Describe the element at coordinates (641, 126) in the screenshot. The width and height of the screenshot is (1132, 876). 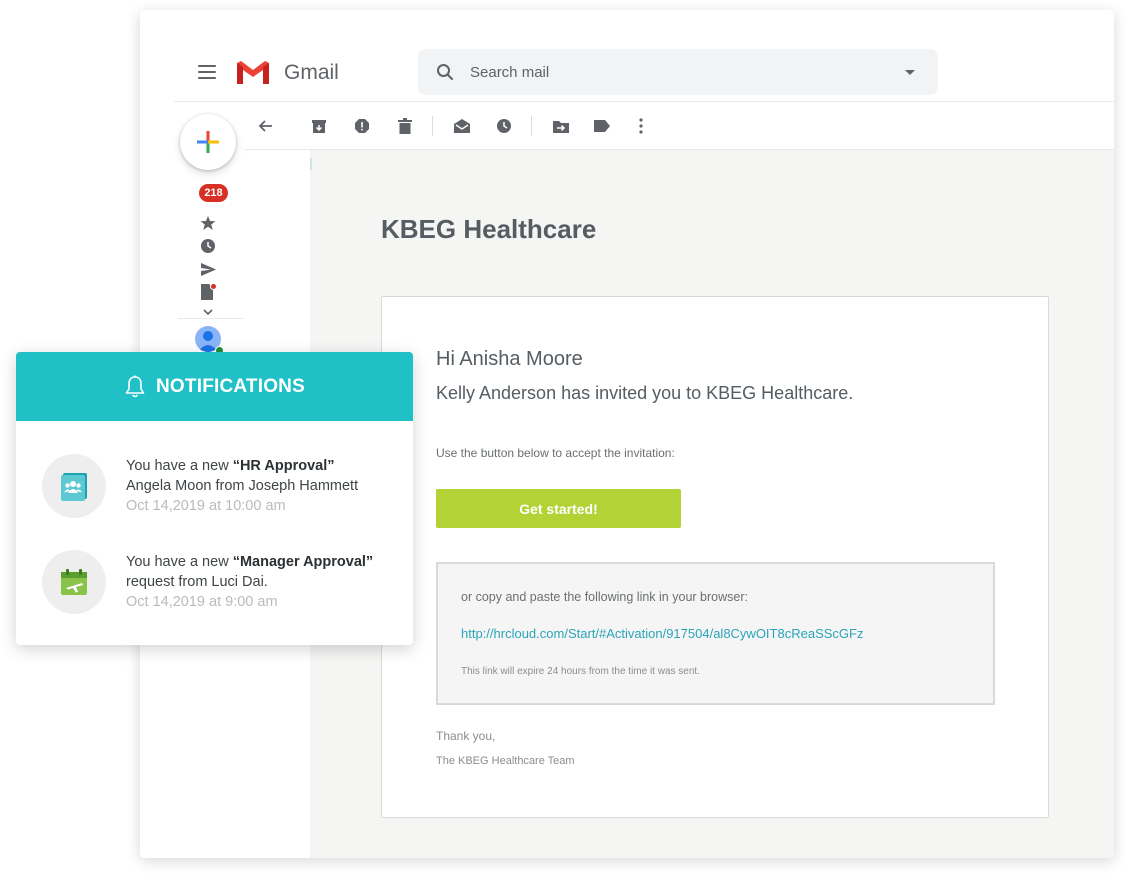
I see `more-vert-icon` at that location.